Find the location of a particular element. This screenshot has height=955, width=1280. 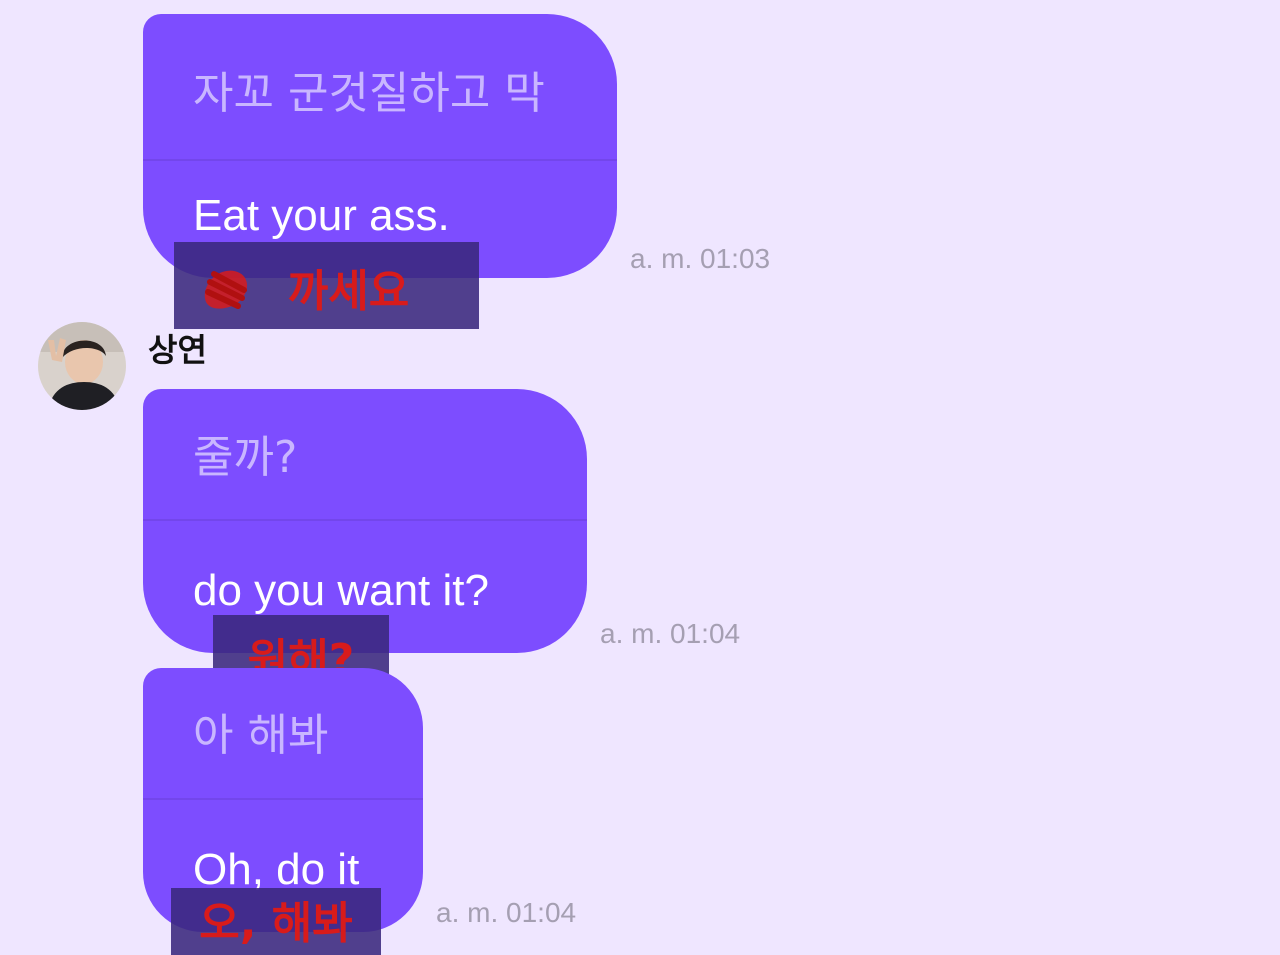

overlay-text: 까세요 is located at coordinates (348, 291).